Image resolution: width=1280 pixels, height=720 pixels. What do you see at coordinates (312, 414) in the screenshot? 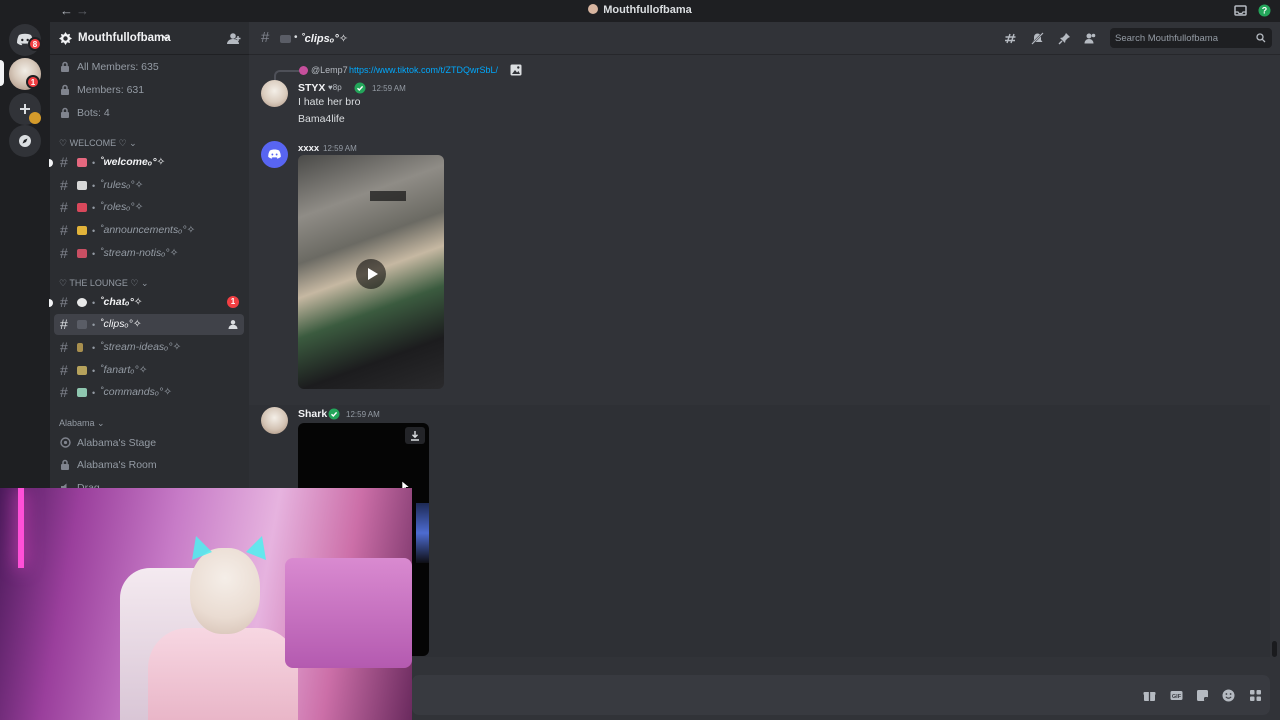
I see `message-author: Shark` at bounding box center [312, 414].